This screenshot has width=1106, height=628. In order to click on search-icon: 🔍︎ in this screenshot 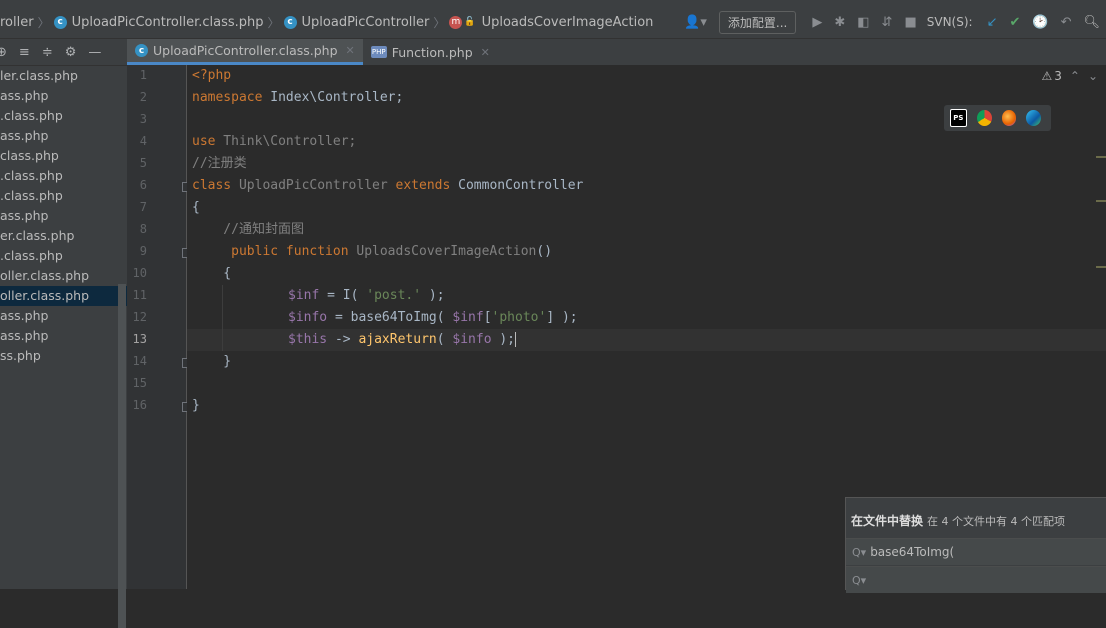, I will do `click(1091, 22)`.